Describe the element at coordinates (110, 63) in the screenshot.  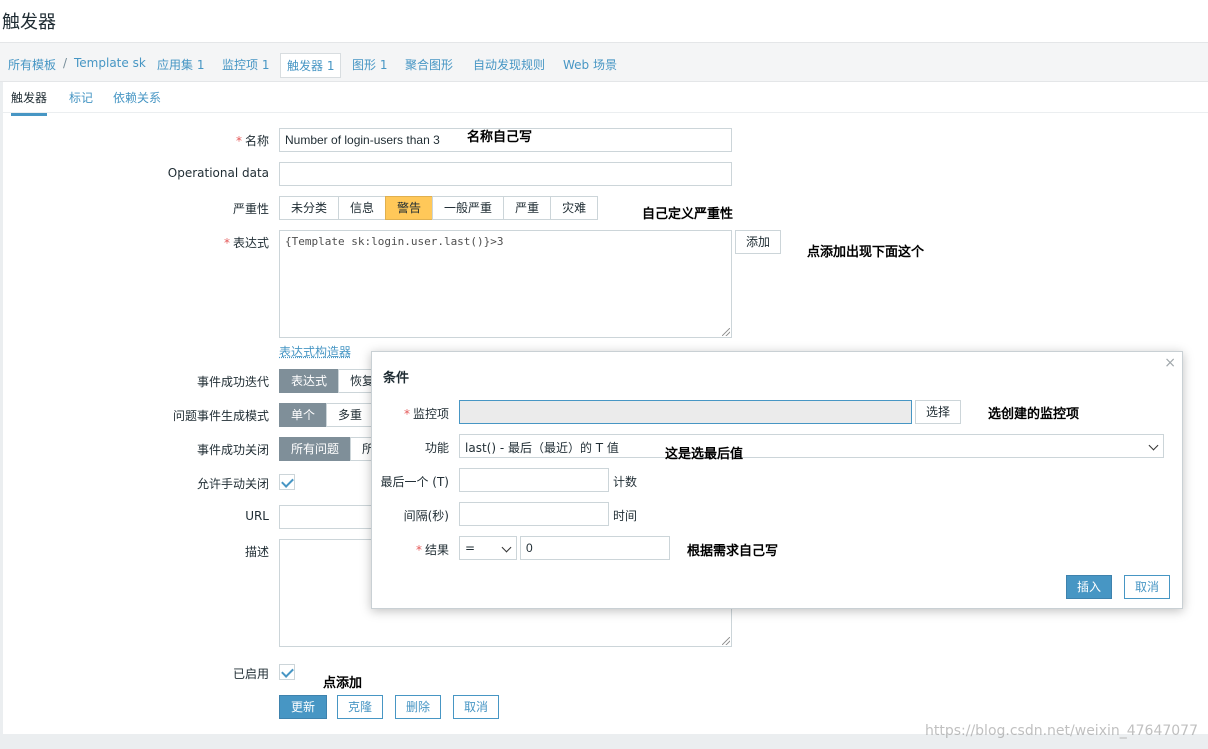
I see `breadcrumb-template: Template sk` at that location.